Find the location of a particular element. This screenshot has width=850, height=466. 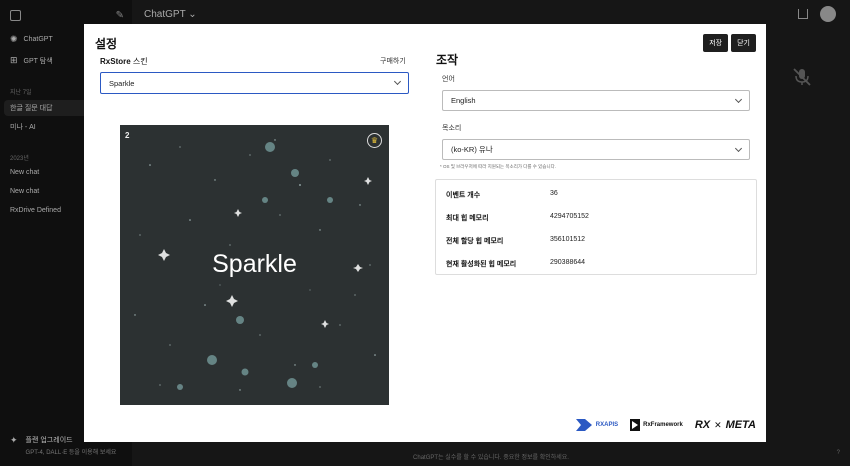

footer-logos: RXAPIS RxFramework RX ✕ META is located at coordinates (665, 425).